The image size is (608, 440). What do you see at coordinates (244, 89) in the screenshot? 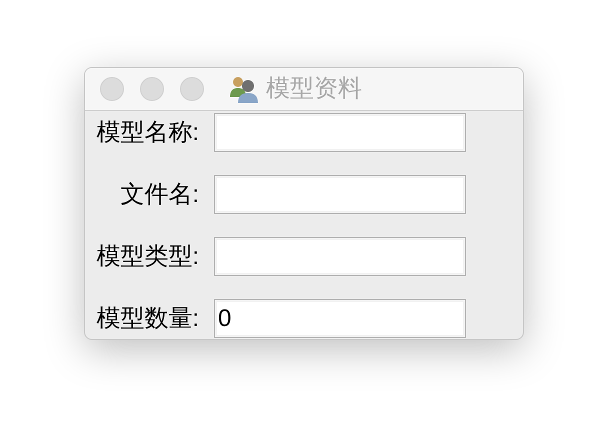
I see `users-icon` at bounding box center [244, 89].